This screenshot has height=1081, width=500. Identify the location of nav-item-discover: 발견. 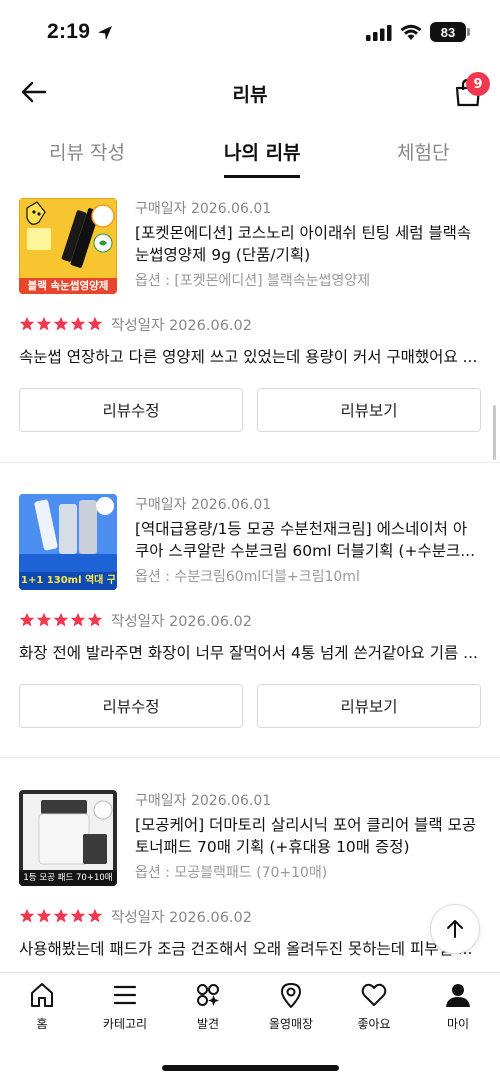
(208, 1006).